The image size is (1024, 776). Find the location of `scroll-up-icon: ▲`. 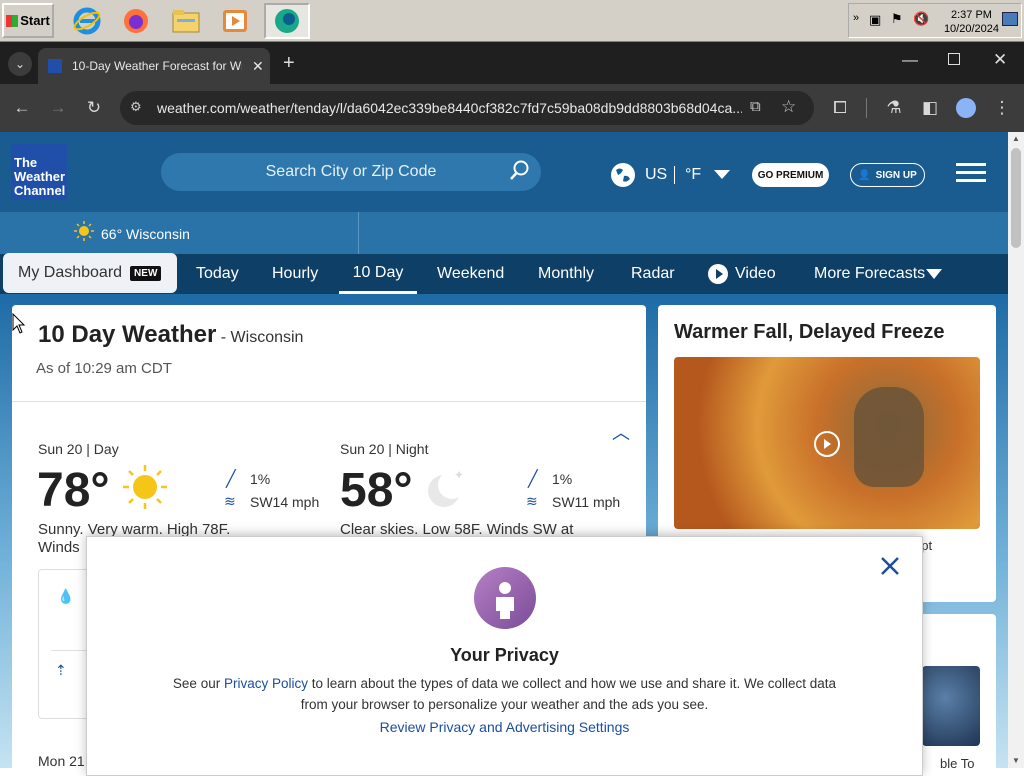

scroll-up-icon: ▲ is located at coordinates (1016, 138).